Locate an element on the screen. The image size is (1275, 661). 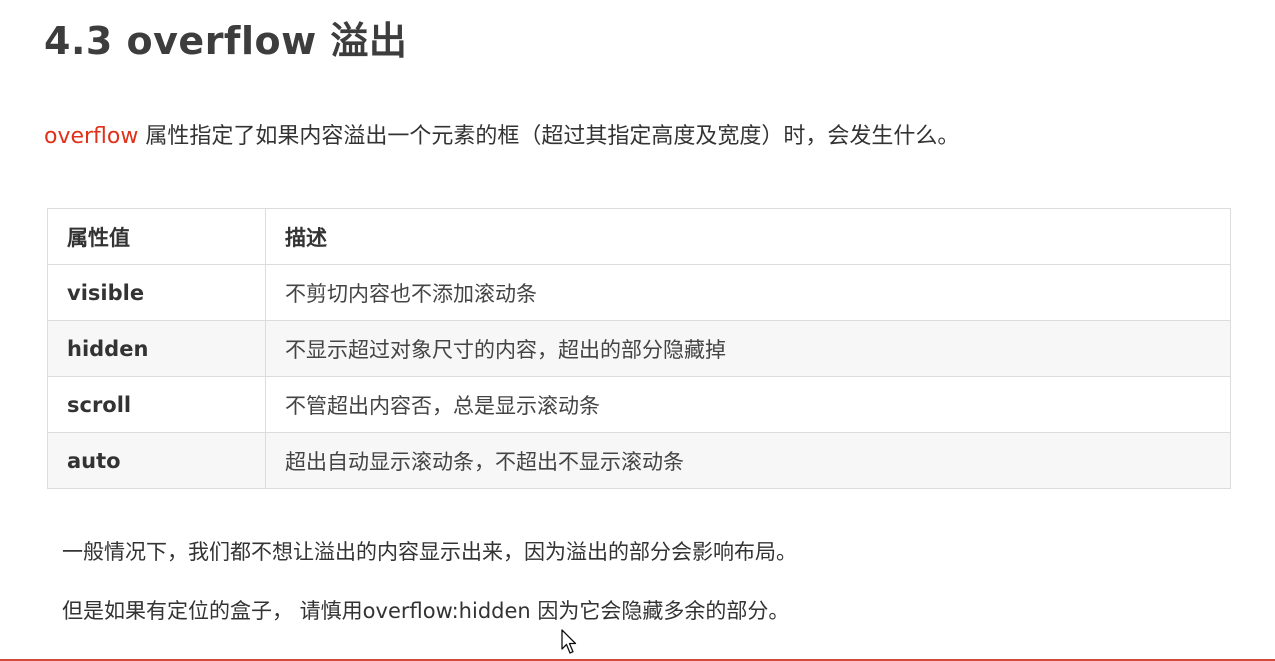
mouse-pointer-icon is located at coordinates (569, 641).